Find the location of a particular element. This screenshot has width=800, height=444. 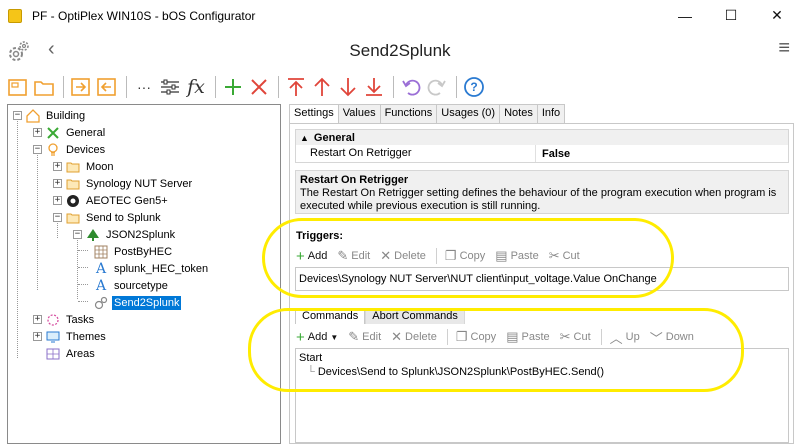

command-up-button: ︿ Up is located at coordinates (625, 337).